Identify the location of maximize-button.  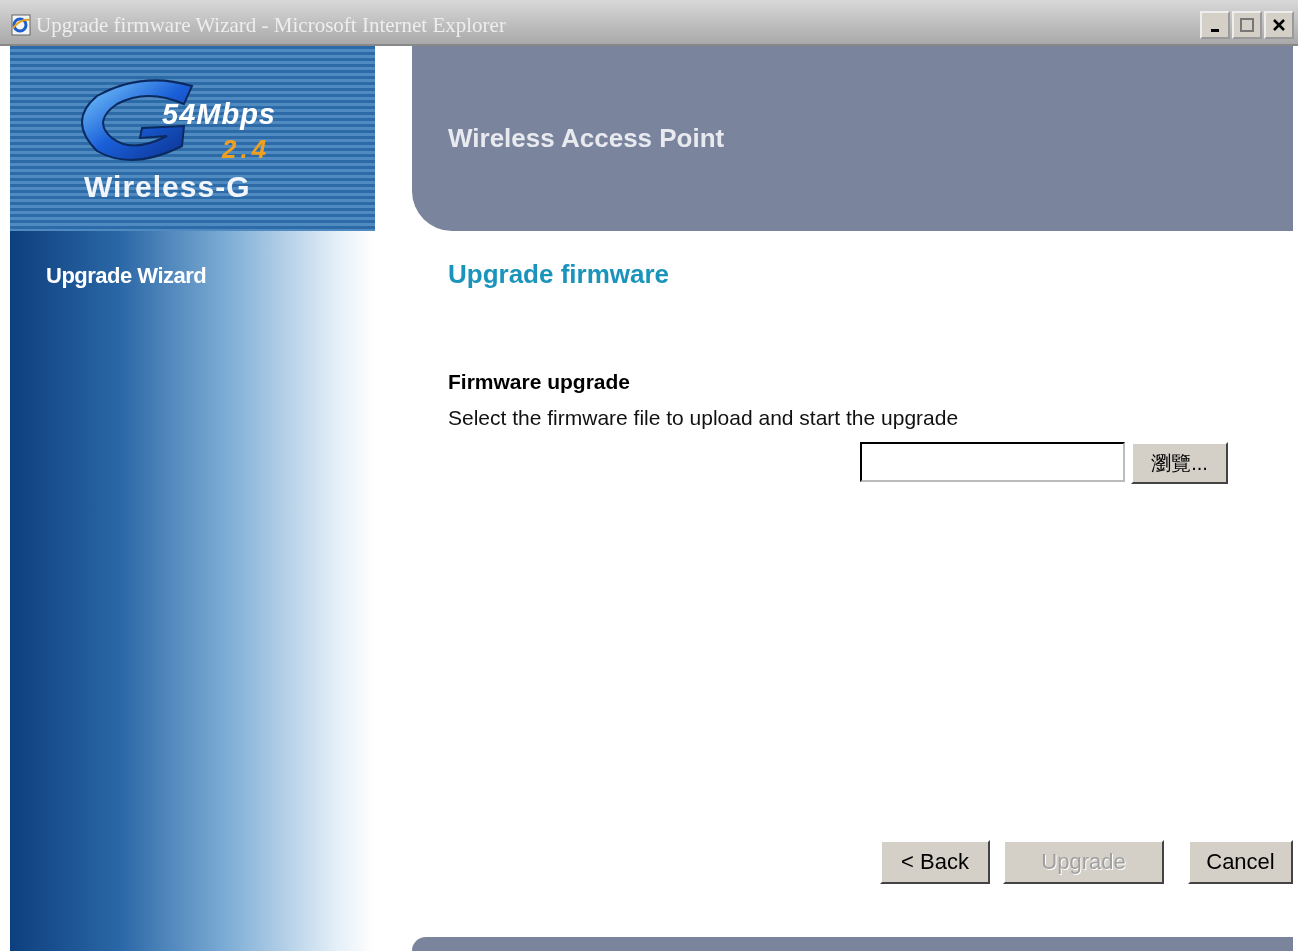
(1247, 25).